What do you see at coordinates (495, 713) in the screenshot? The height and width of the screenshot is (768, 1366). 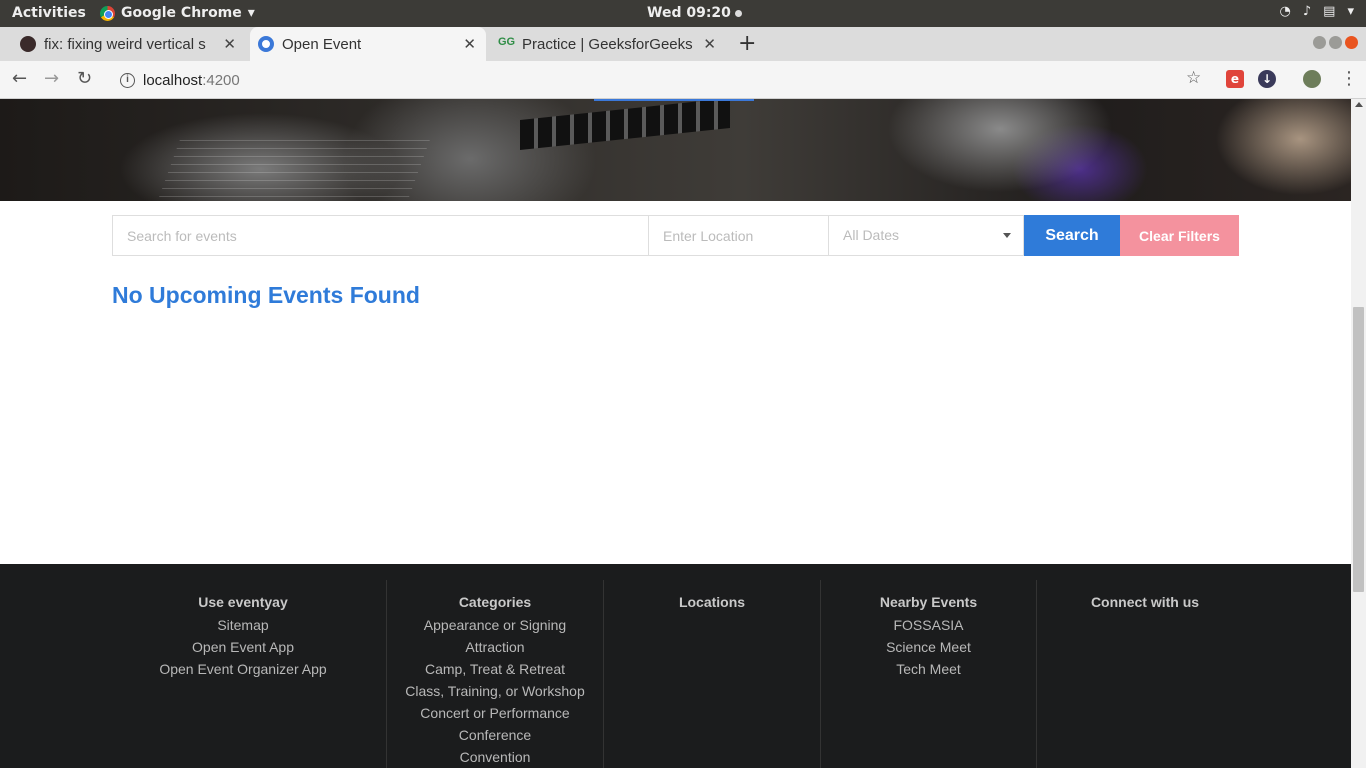 I see `footer-link-category: Concert or Performance` at bounding box center [495, 713].